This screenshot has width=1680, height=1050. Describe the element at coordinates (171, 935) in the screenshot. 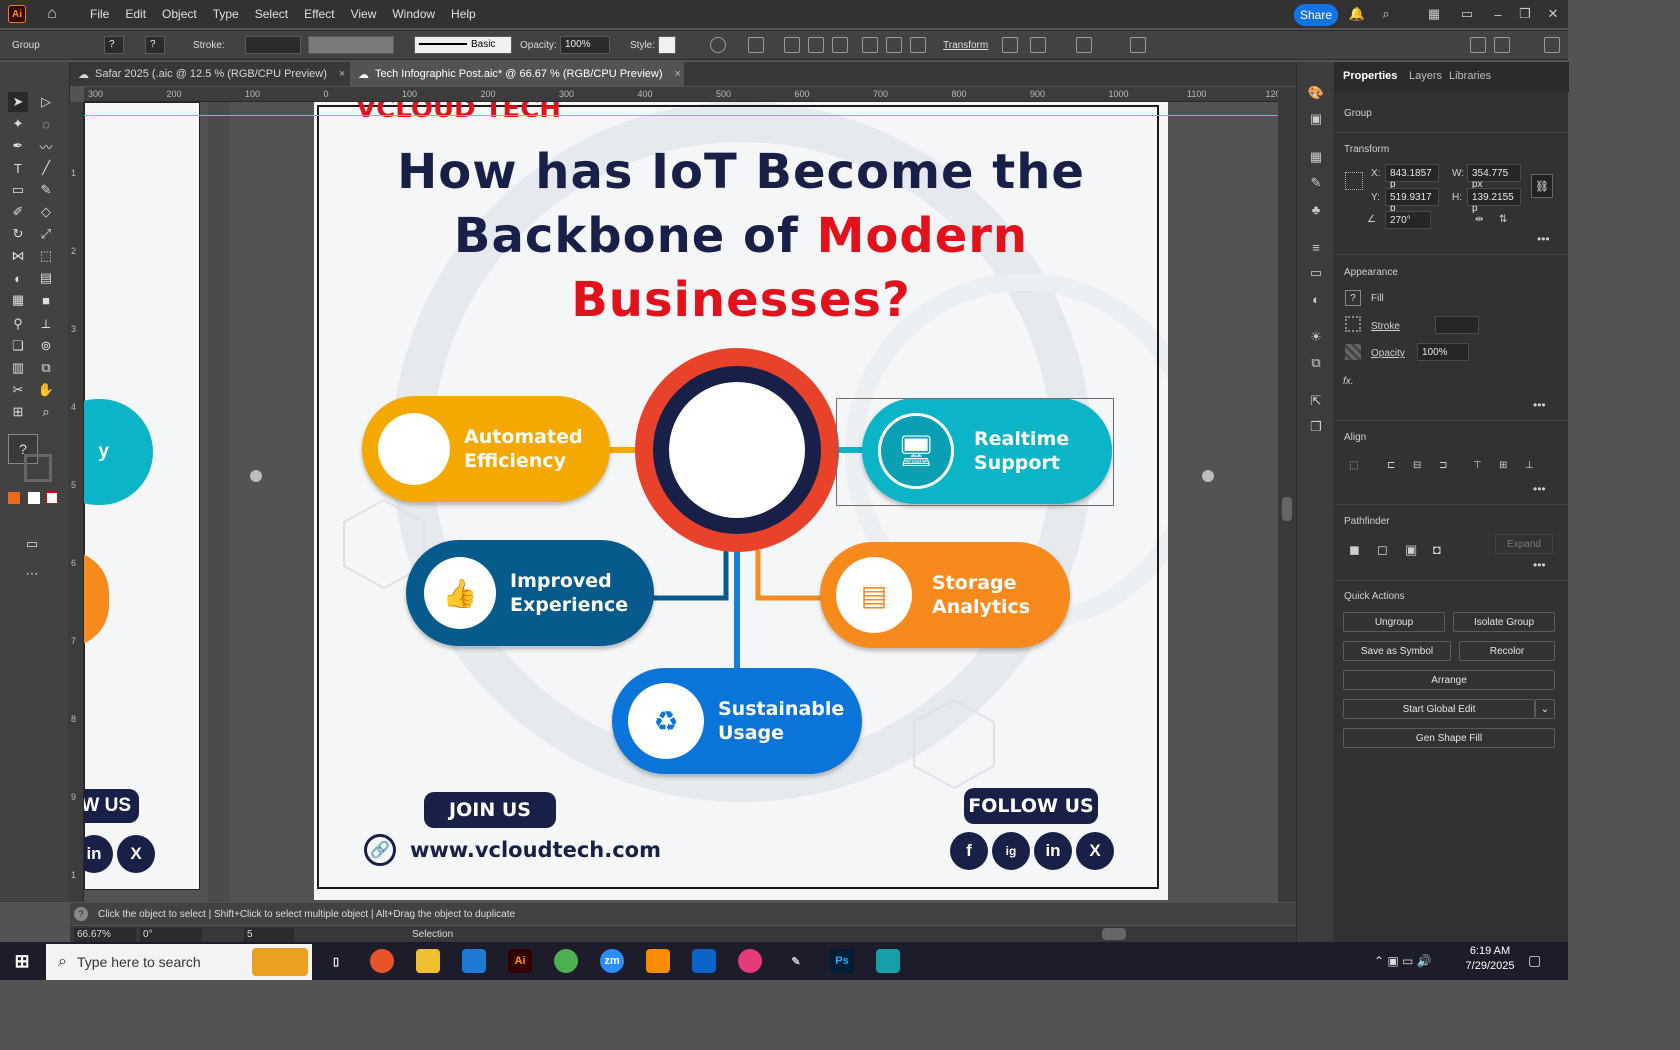

I see `rotation-field: 0°` at that location.